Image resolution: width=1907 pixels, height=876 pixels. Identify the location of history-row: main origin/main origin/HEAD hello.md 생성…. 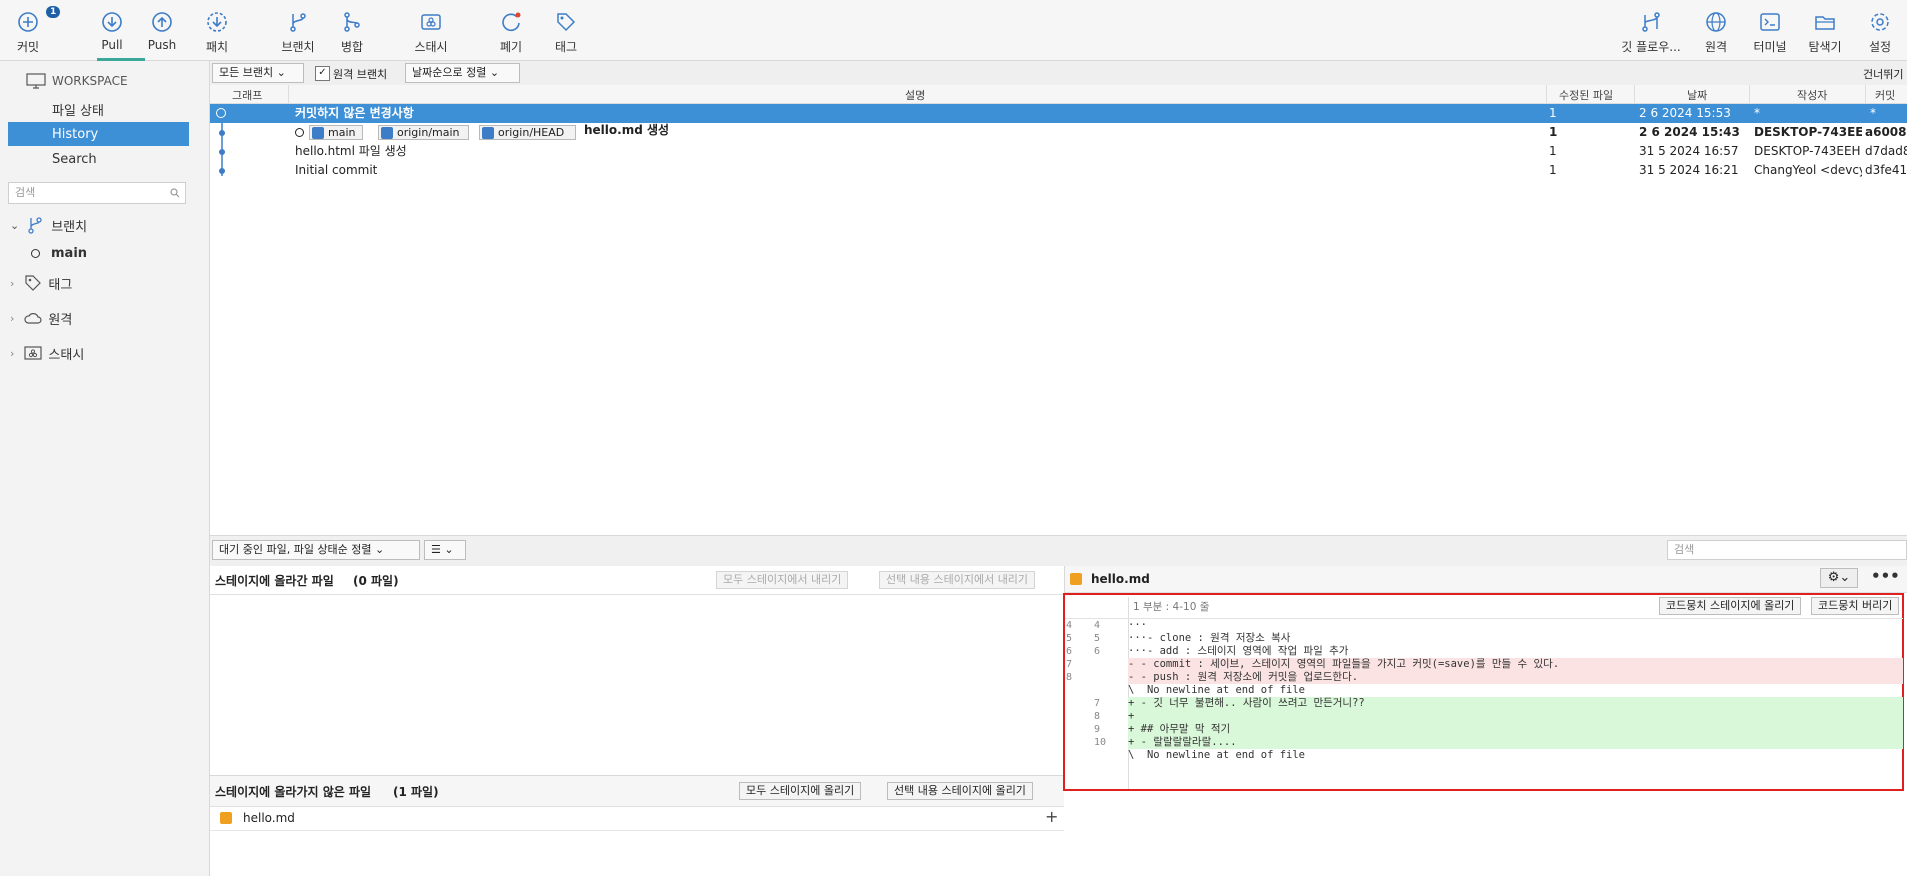
(1058, 132).